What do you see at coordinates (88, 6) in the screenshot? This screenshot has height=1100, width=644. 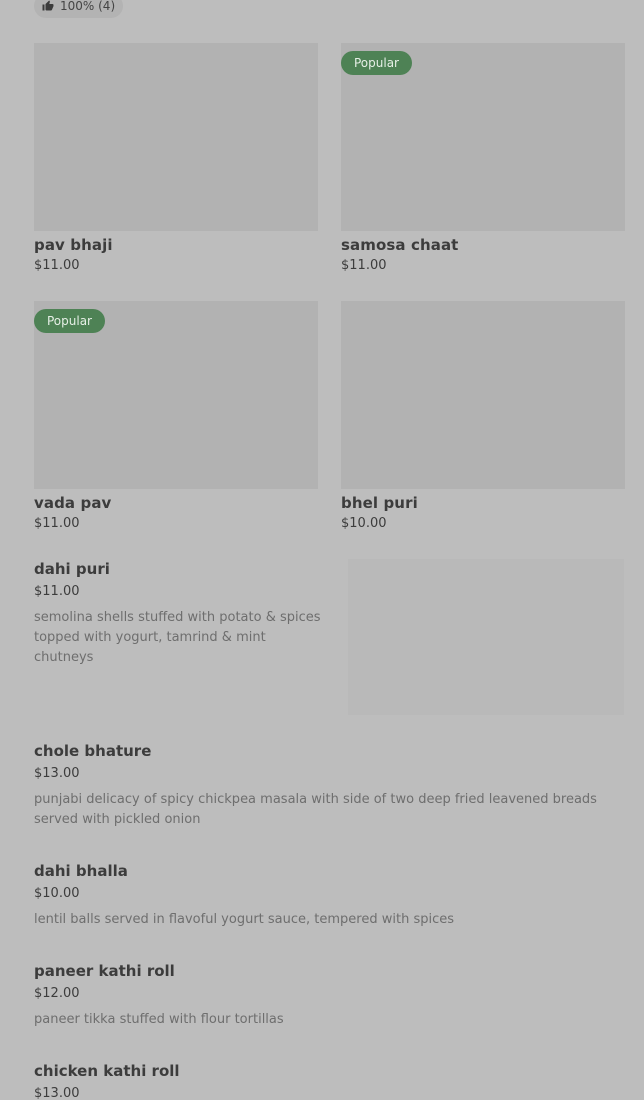 I see `rating-label: 100% (4)` at bounding box center [88, 6].